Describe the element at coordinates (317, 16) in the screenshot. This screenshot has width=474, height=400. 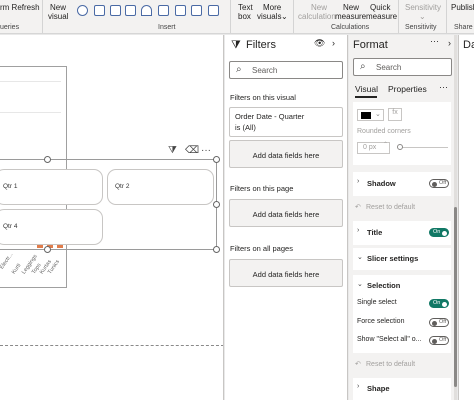
I see `new-calculation-button-line2: calculation` at that location.